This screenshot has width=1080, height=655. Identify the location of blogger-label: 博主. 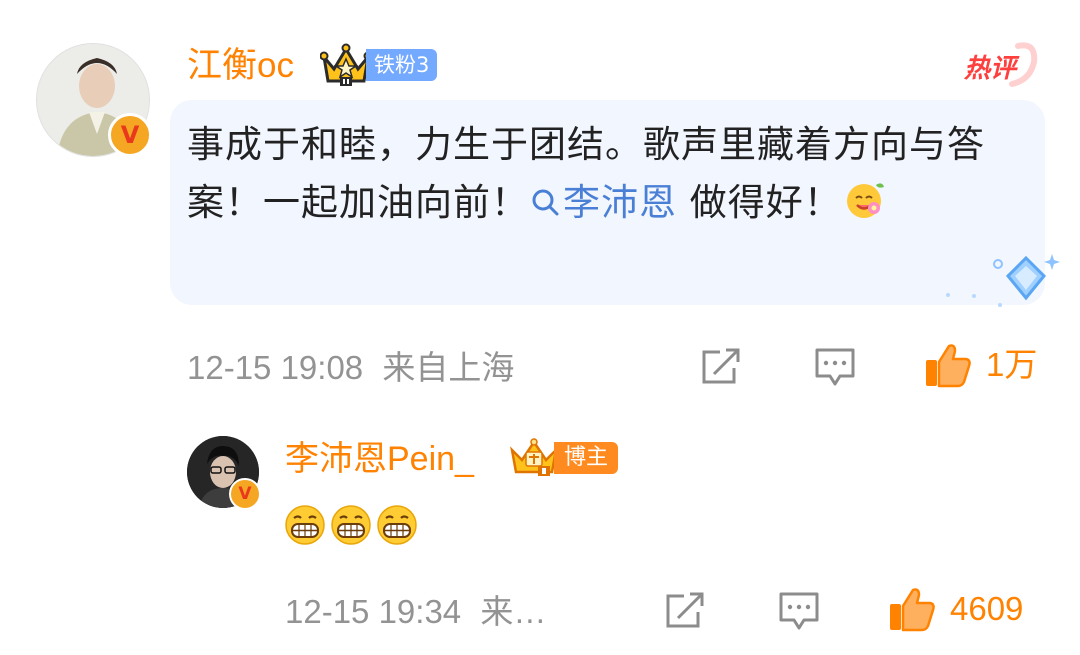
(586, 458).